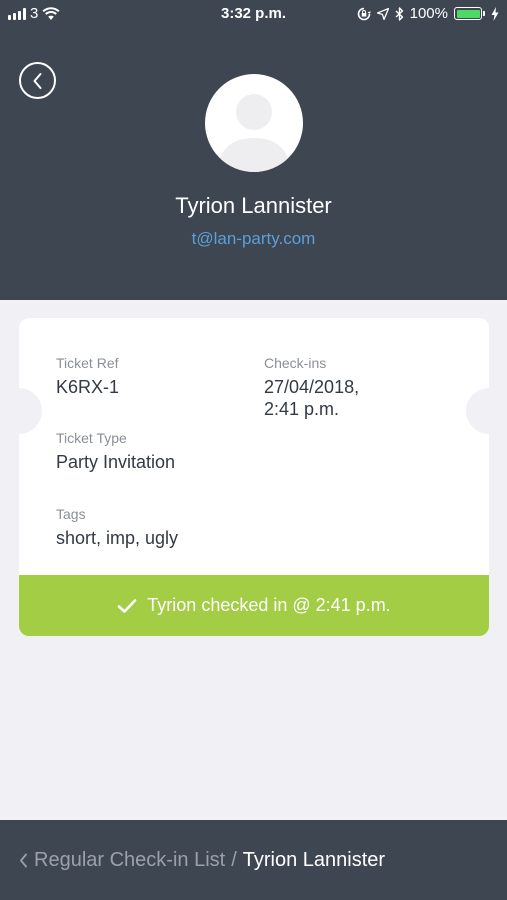 Image resolution: width=507 pixels, height=900 pixels. Describe the element at coordinates (269, 605) in the screenshot. I see `checkin-status-text: Tyrion checked in @ 2:41 p.m.` at that location.